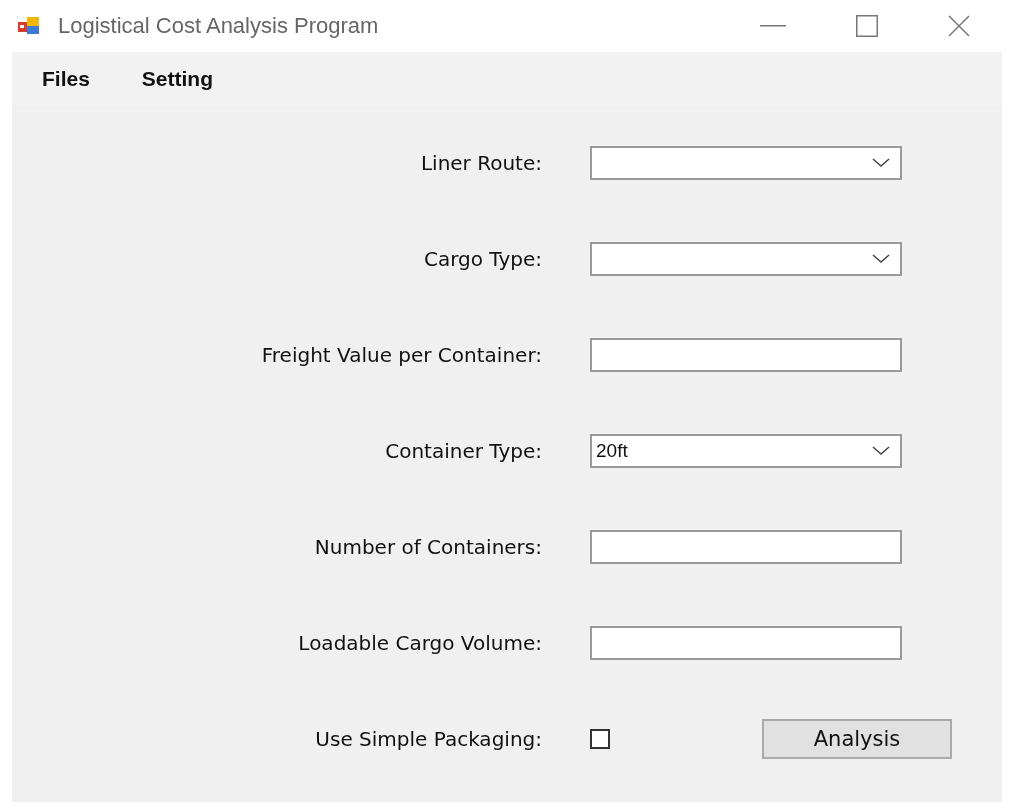 The height and width of the screenshot is (810, 1014). Describe the element at coordinates (600, 739) in the screenshot. I see `checkbox` at that location.